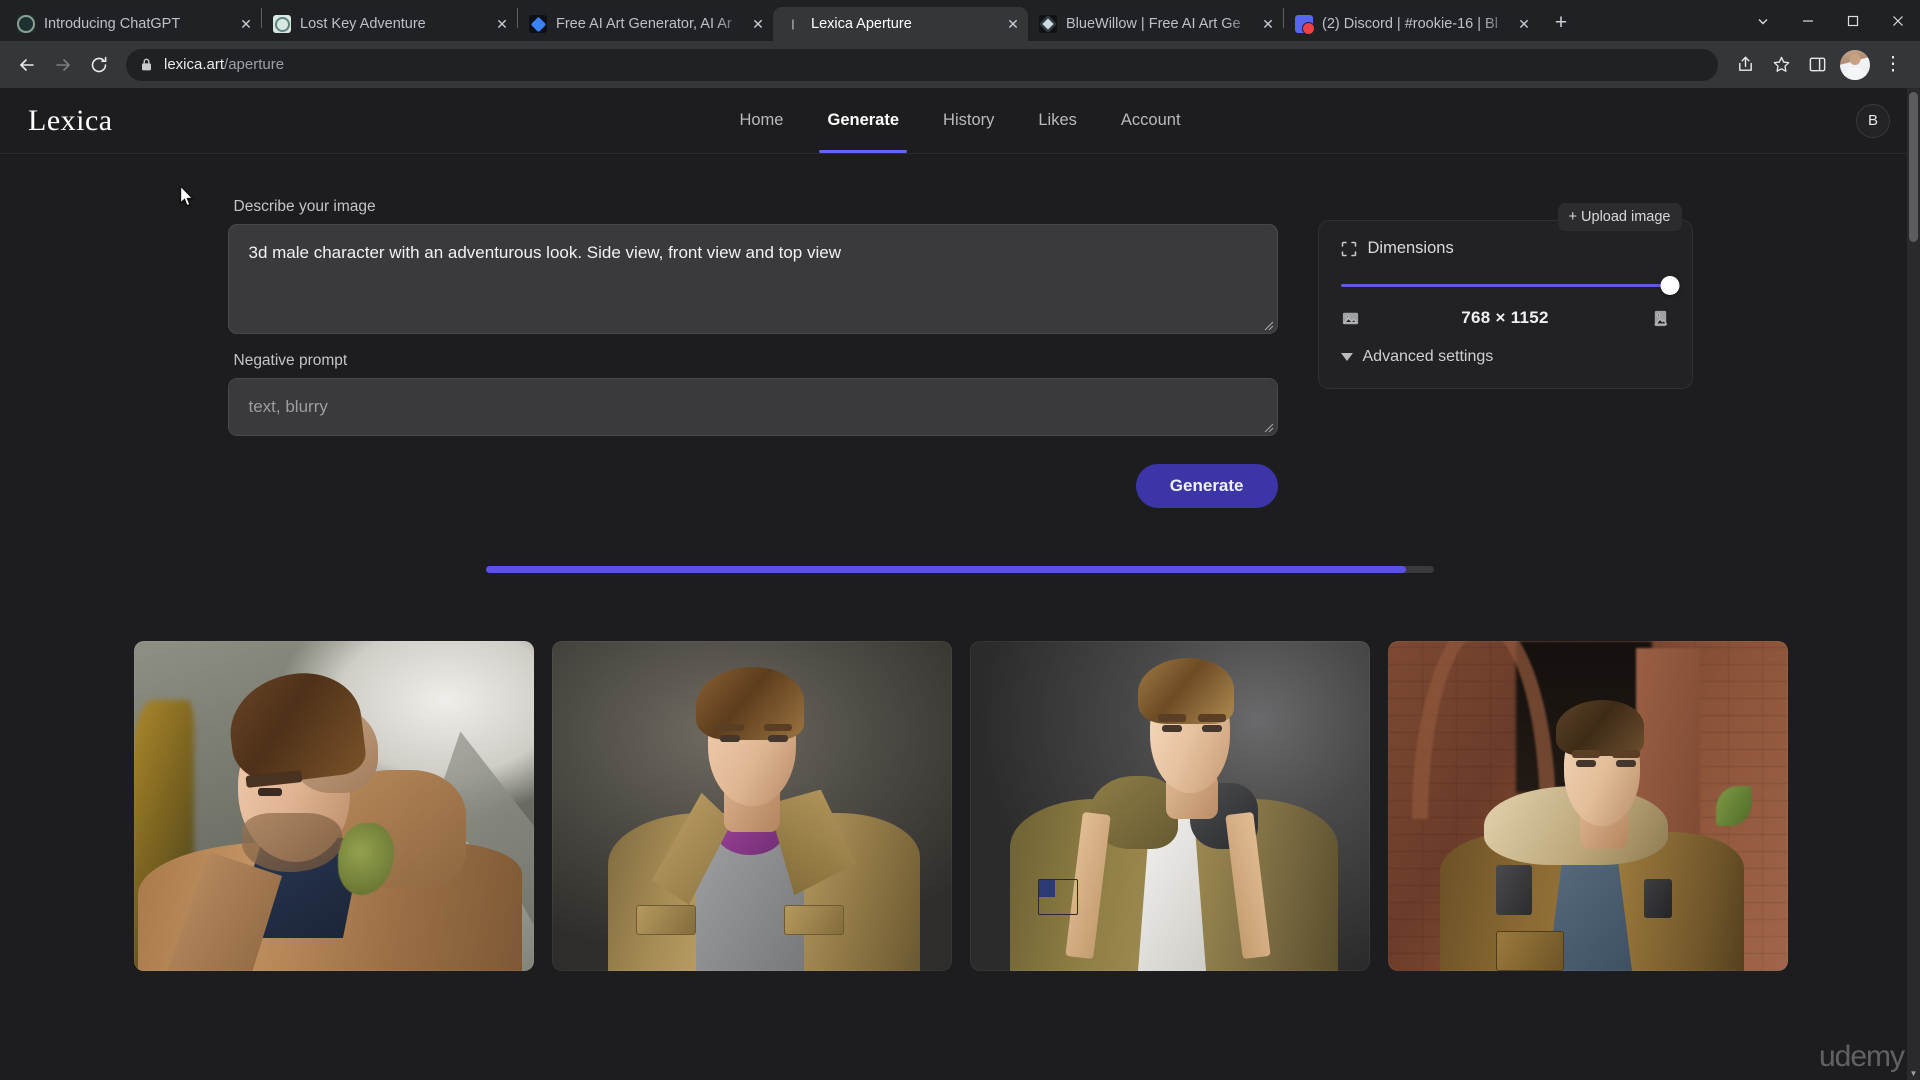 This screenshot has height=1080, width=1920. I want to click on slider-handle, so click(1669, 285).